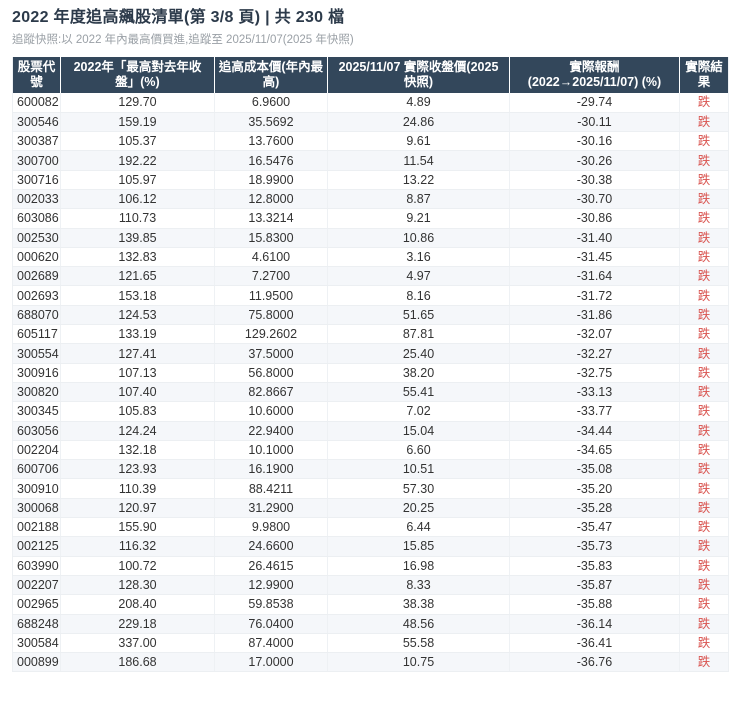 The image size is (740, 706). What do you see at coordinates (418, 604) in the screenshot?
I see `actual-close-cell: 38.38` at bounding box center [418, 604].